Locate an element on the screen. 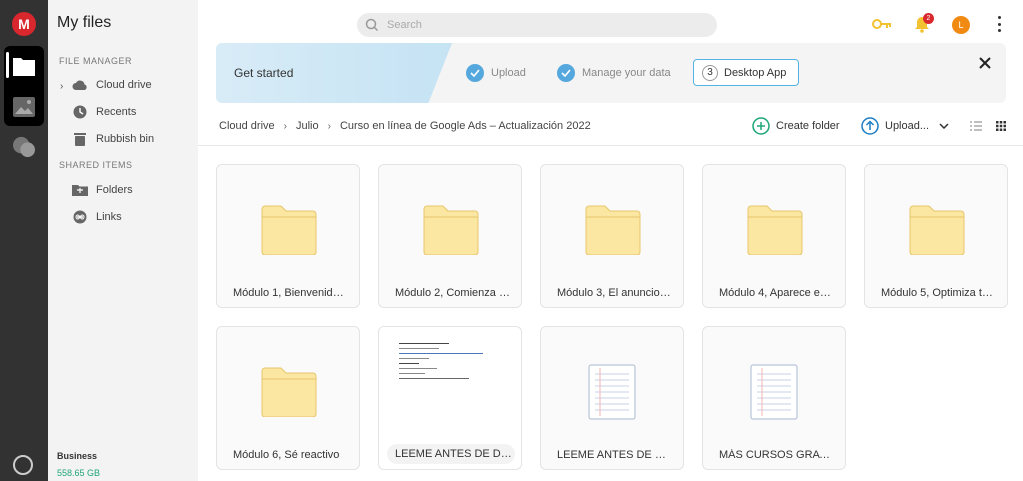 This screenshot has width=1023, height=481. sidebar-item-folders: Folders is located at coordinates (102, 190).